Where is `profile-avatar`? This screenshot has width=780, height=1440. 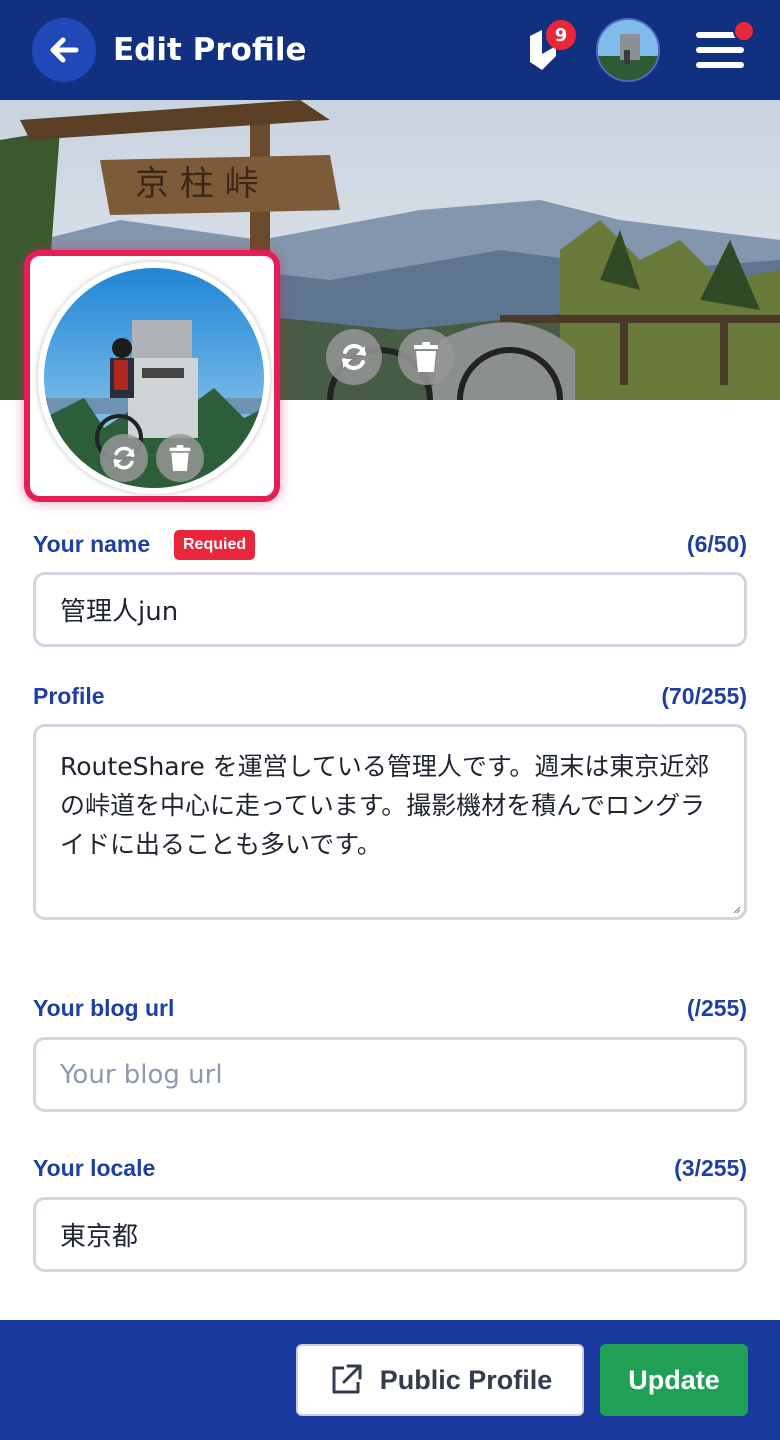 profile-avatar is located at coordinates (154, 378).